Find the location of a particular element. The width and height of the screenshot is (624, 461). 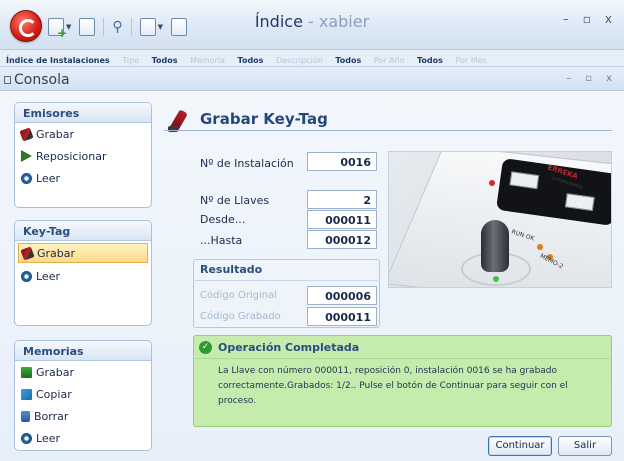

window-controls: – ▫ x is located at coordinates (587, 19).